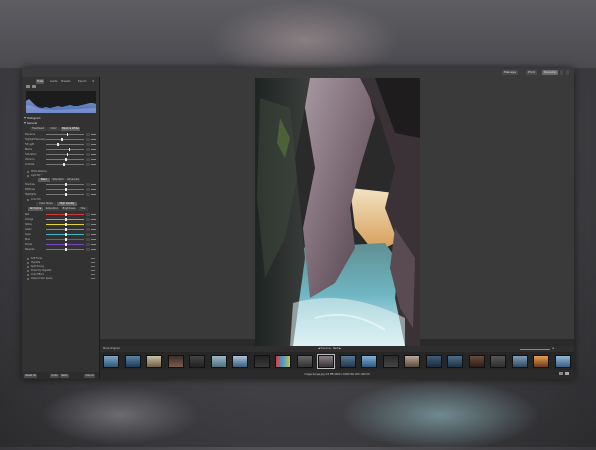 The height and width of the screenshot is (450, 596). What do you see at coordinates (55, 375) in the screenshot?
I see `undo-button: Undo` at bounding box center [55, 375].